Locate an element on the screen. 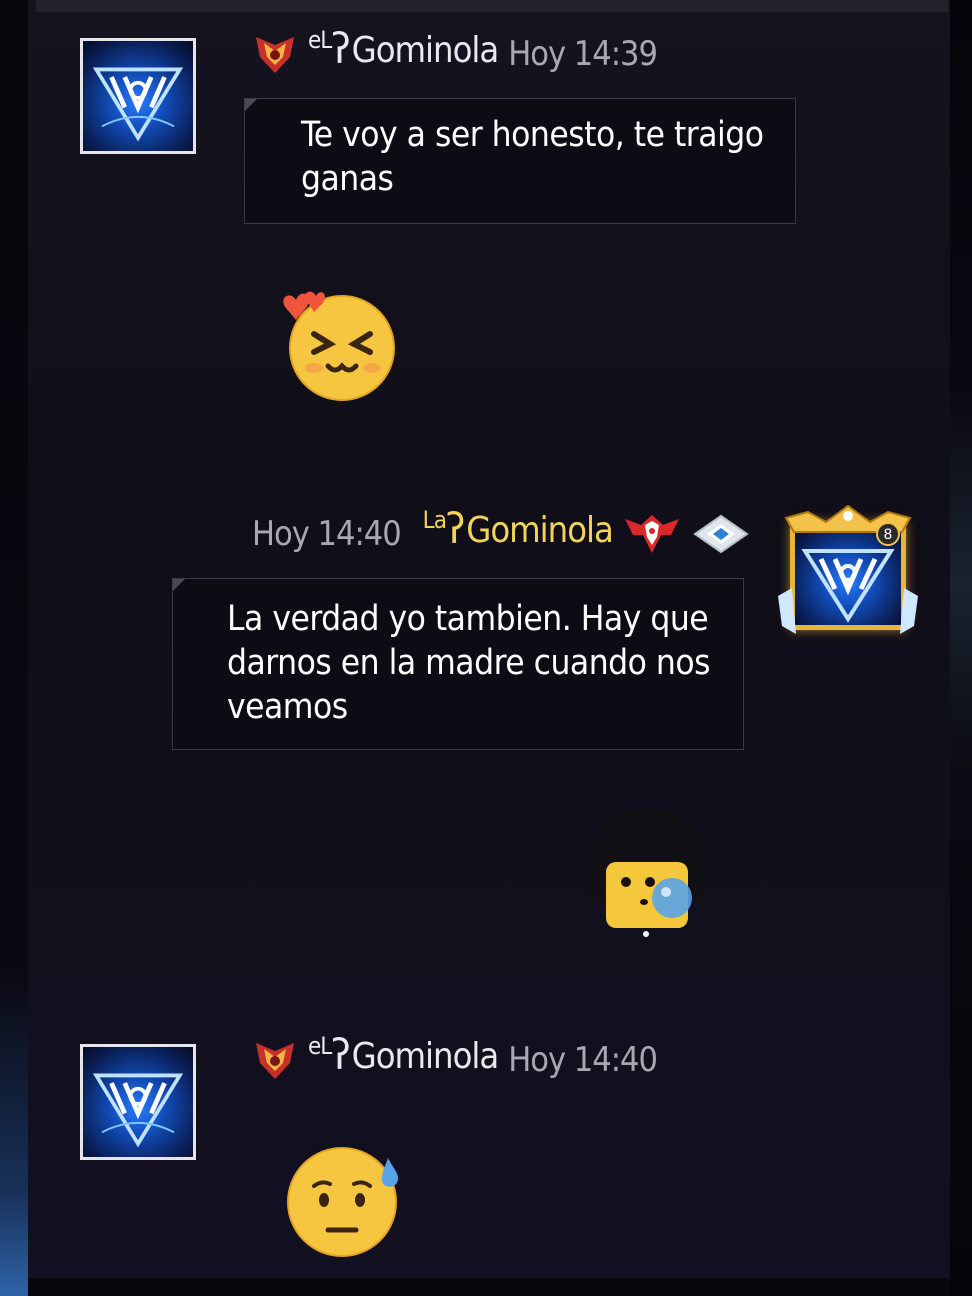 This screenshot has height=1296, width=972. worried-sweat-emoji-sticker is located at coordinates (346, 1201).